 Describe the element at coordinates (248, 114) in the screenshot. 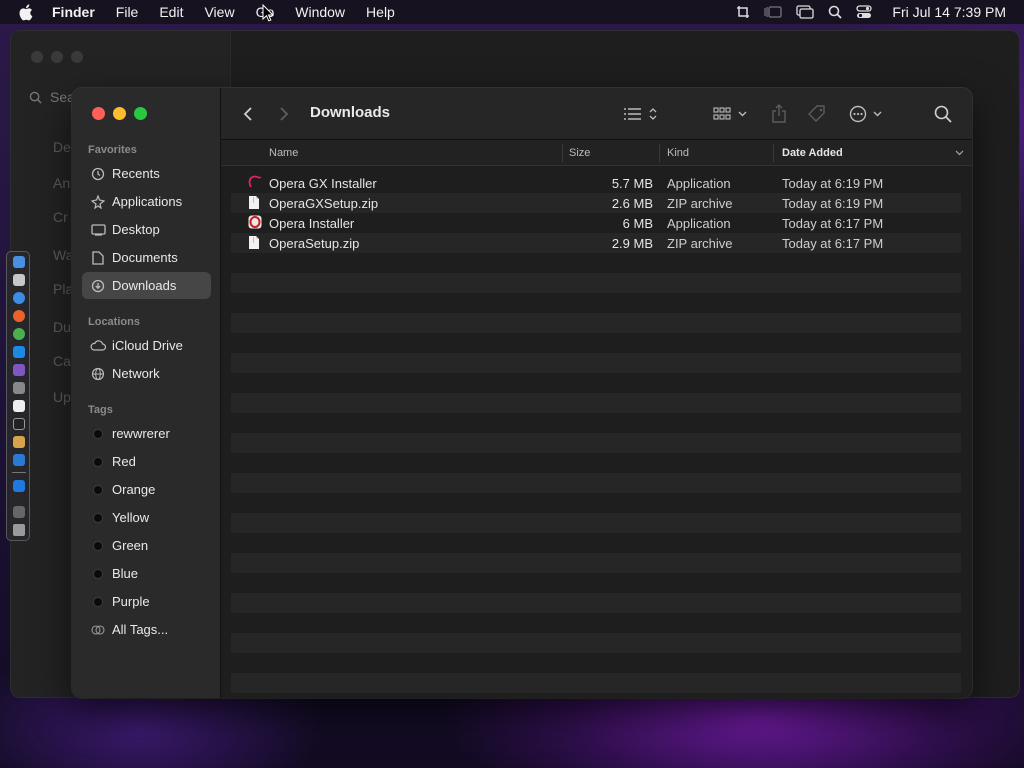

I see `back-button` at that location.